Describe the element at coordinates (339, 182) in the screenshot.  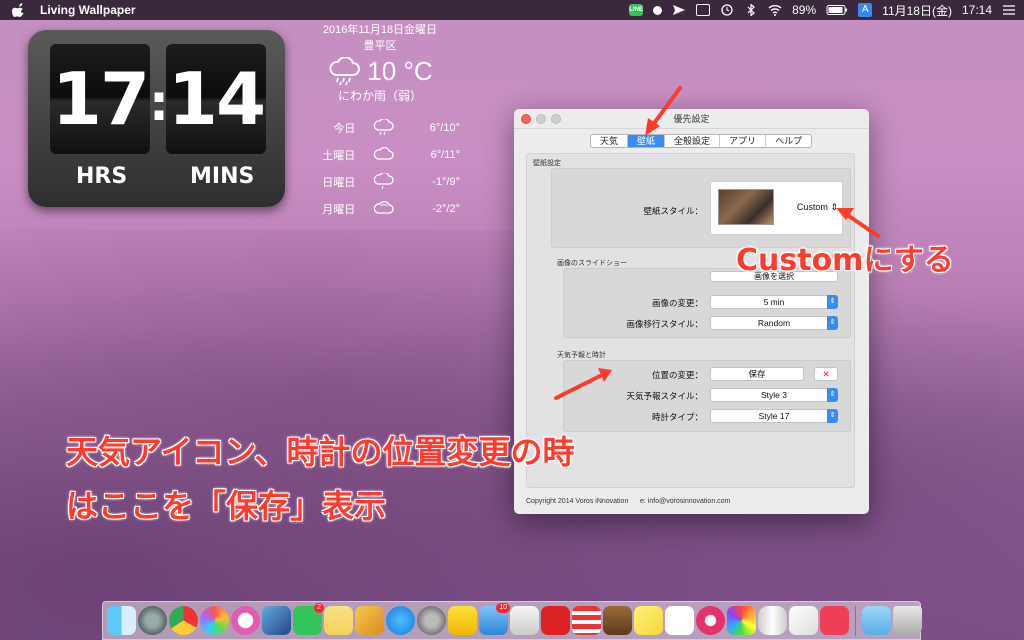
I see `forecast-day: 日曜日` at that location.